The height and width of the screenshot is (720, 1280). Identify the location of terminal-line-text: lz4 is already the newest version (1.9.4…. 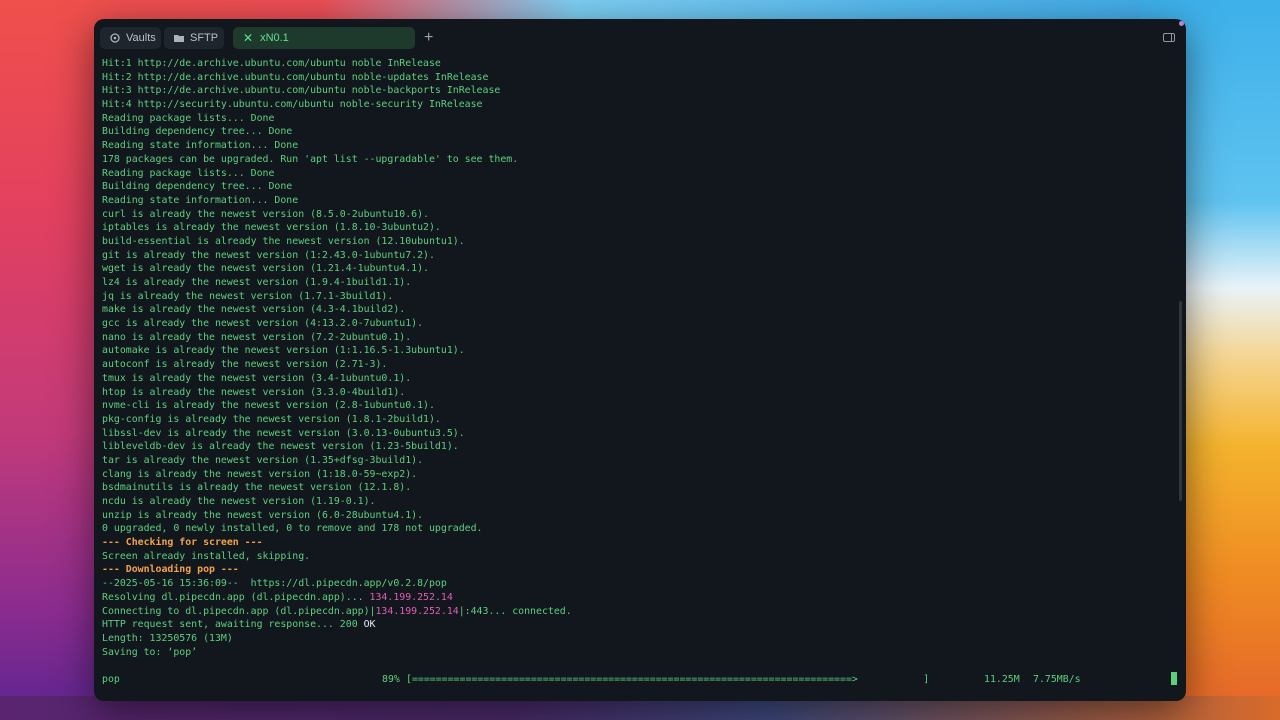
(257, 282).